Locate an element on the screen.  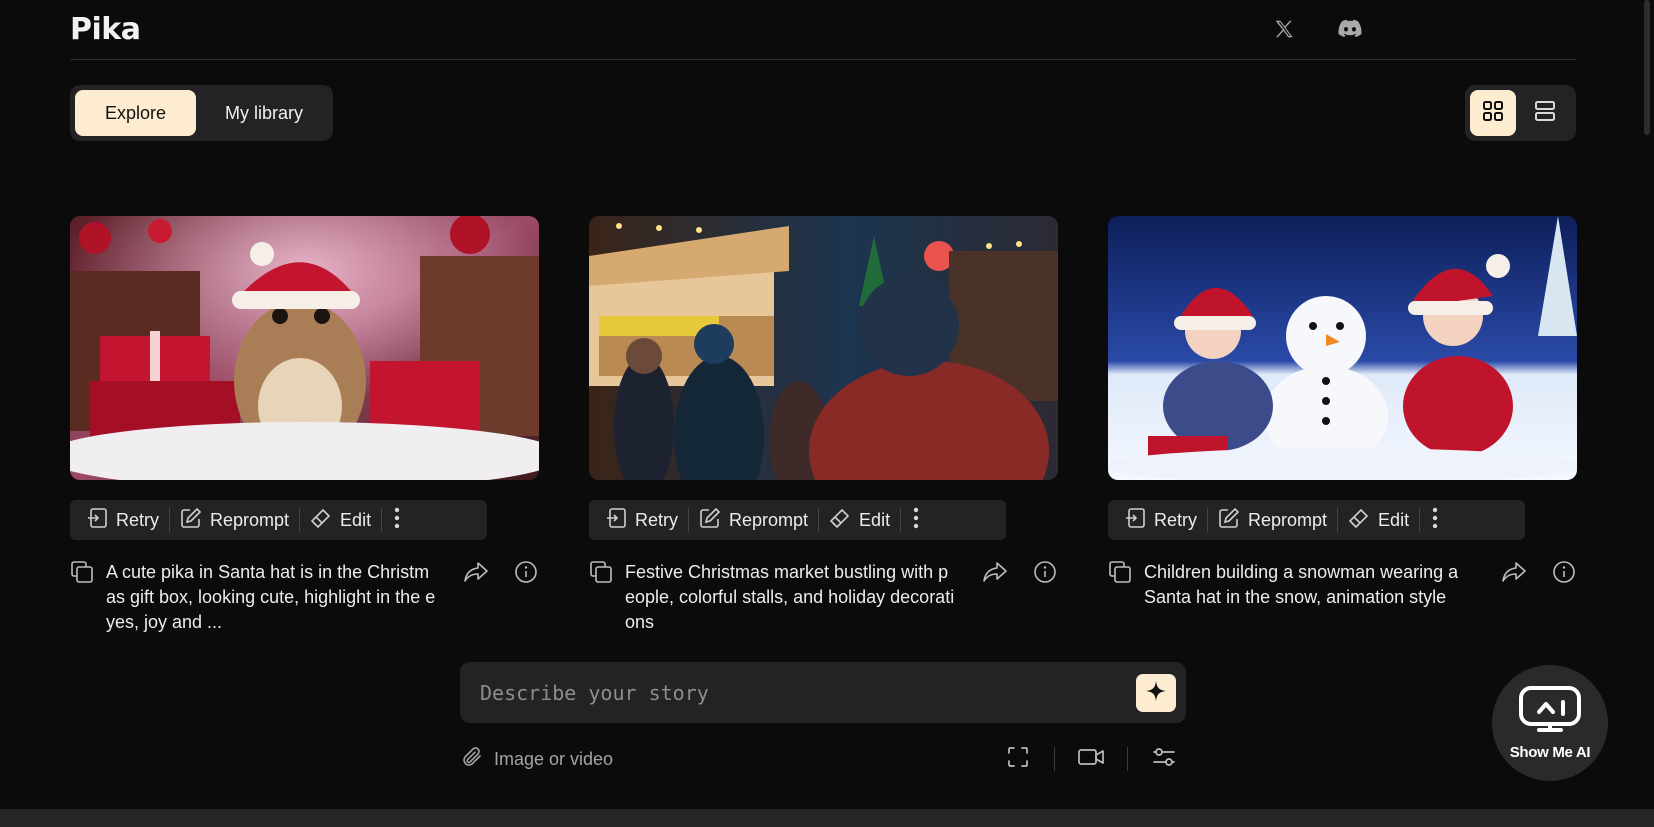
scrollbar is located at coordinates (1647, 67).